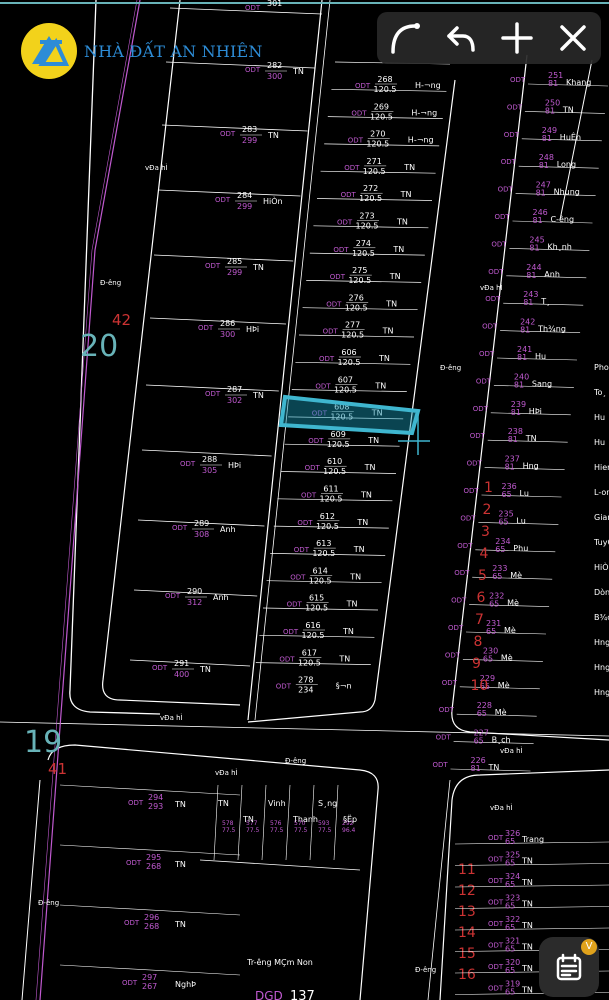 Image resolution: width=609 pixels, height=1000 pixels. I want to click on parcel-number: 606, so click(348, 352).